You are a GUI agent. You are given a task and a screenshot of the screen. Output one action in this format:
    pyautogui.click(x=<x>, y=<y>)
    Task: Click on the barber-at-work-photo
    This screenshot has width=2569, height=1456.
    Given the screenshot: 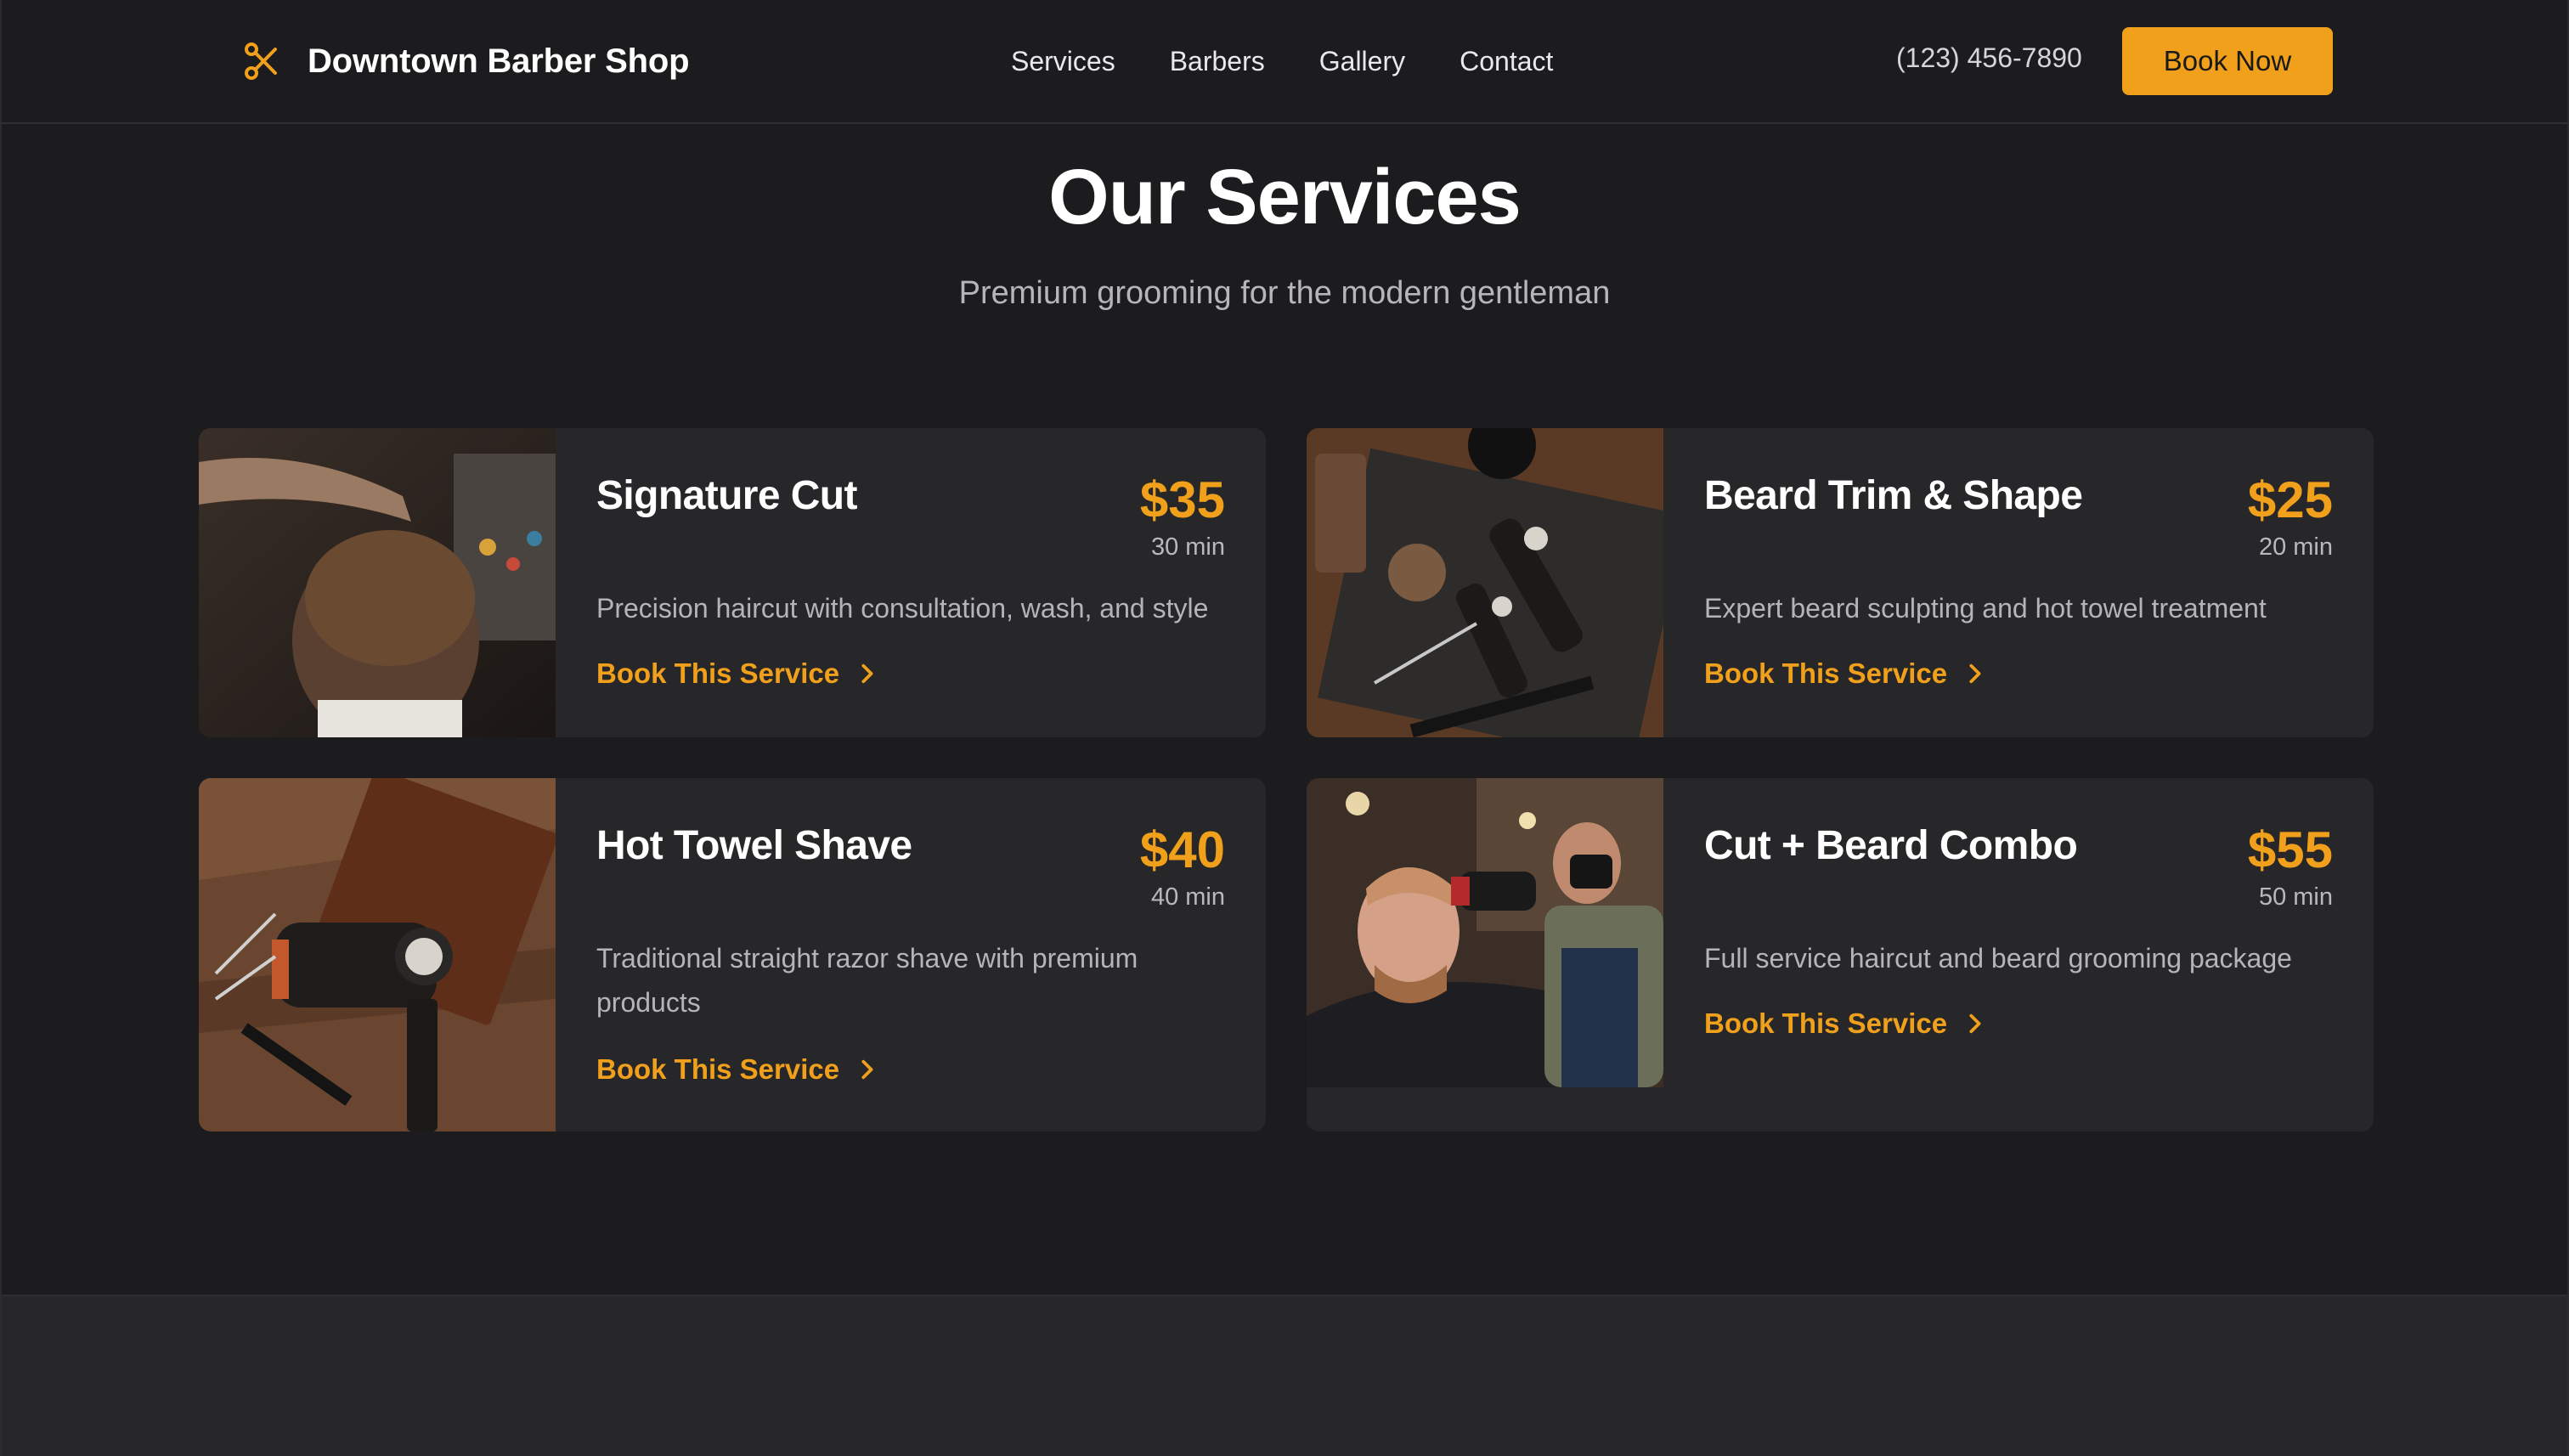 What is the action you would take?
    pyautogui.click(x=1485, y=932)
    